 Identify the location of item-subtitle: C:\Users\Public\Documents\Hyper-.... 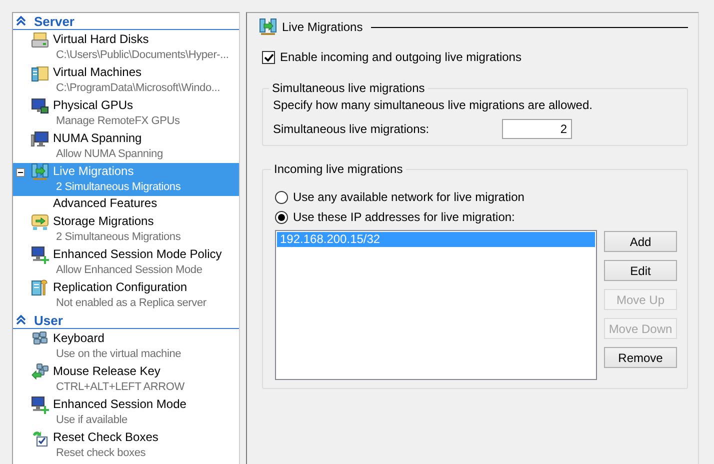
(142, 55).